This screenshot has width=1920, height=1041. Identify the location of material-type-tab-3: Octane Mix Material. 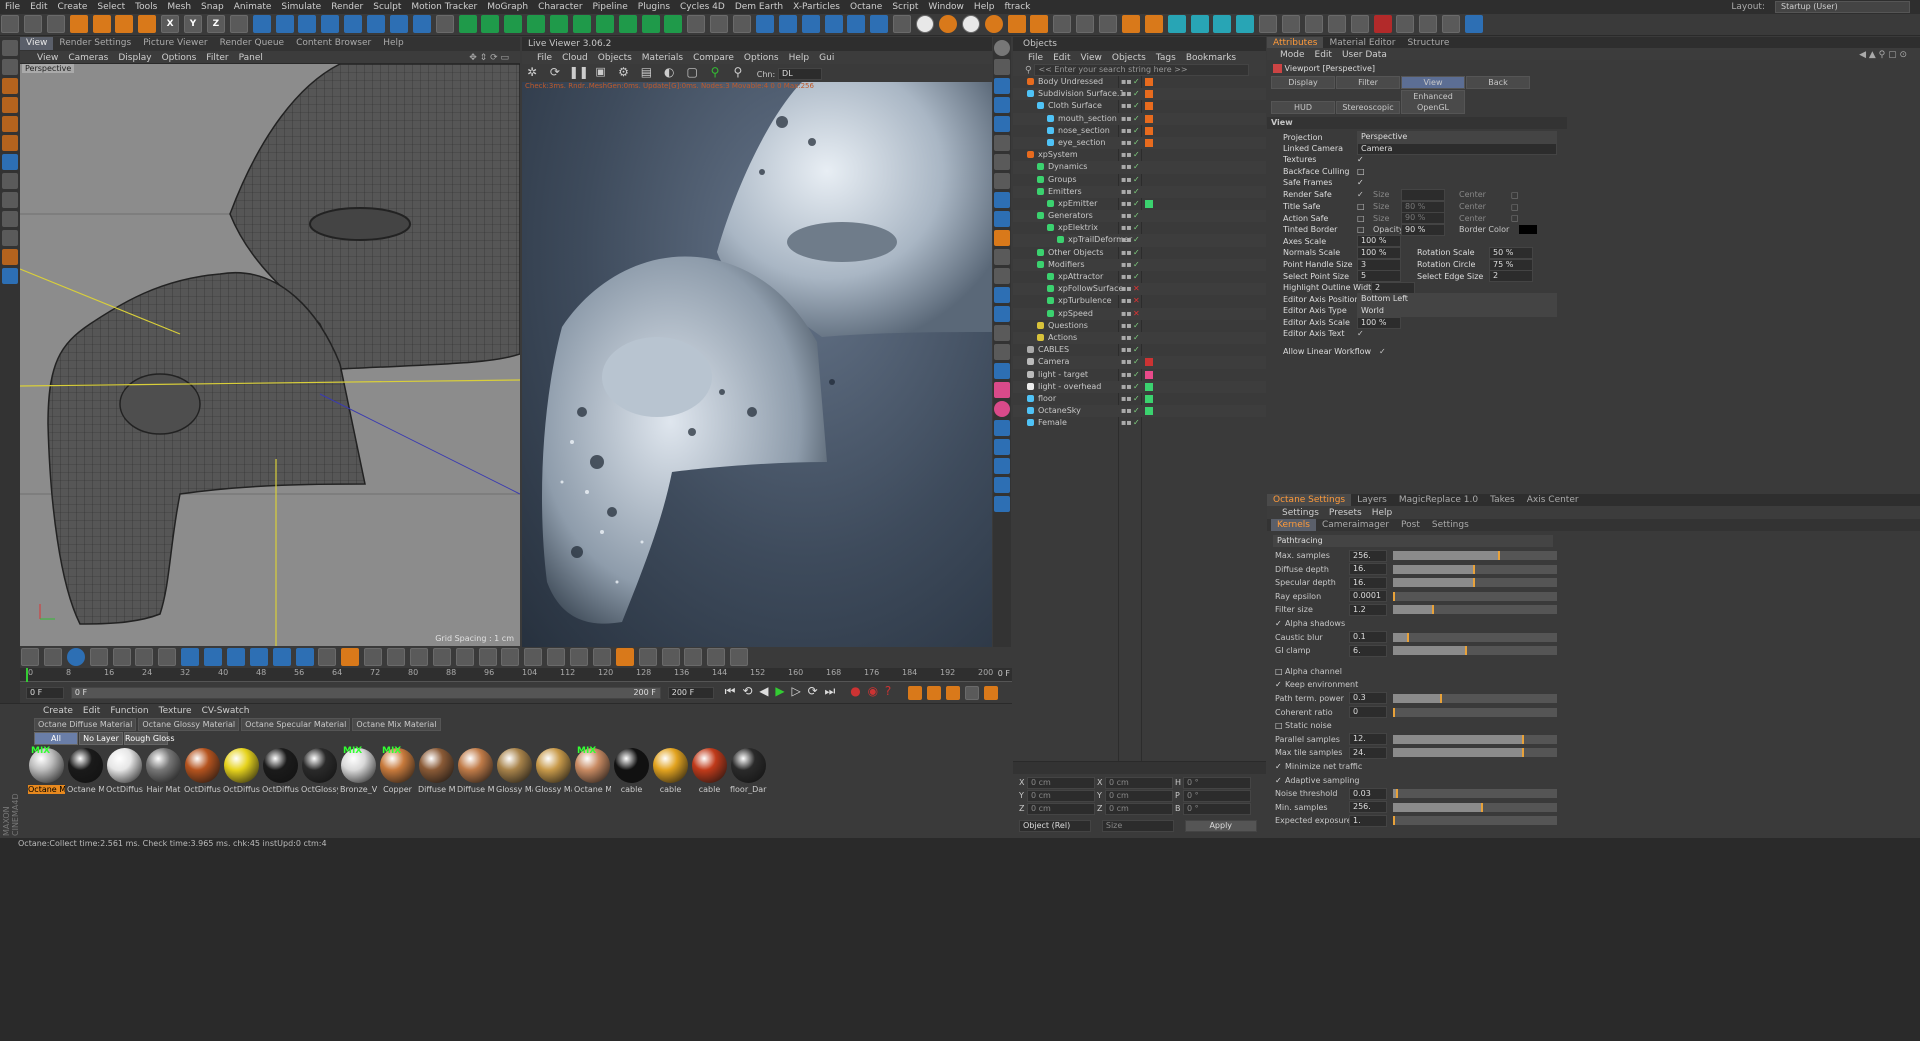
(396, 724).